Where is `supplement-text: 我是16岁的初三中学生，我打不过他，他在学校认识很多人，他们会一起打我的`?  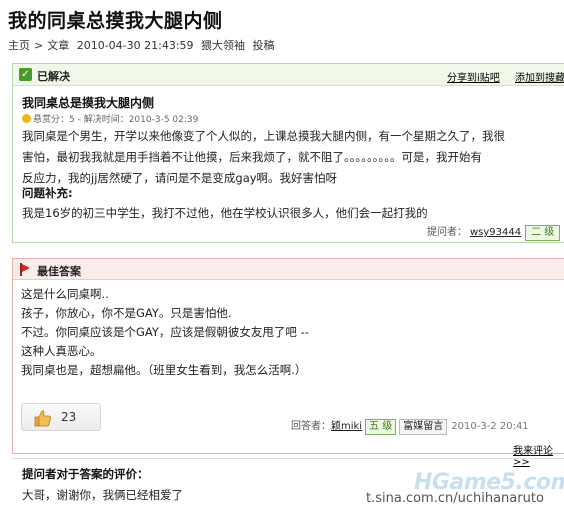 supplement-text: 我是16岁的初三中学生，我打不过他，他在学校认识很多人，他们会一起打我的 is located at coordinates (225, 213).